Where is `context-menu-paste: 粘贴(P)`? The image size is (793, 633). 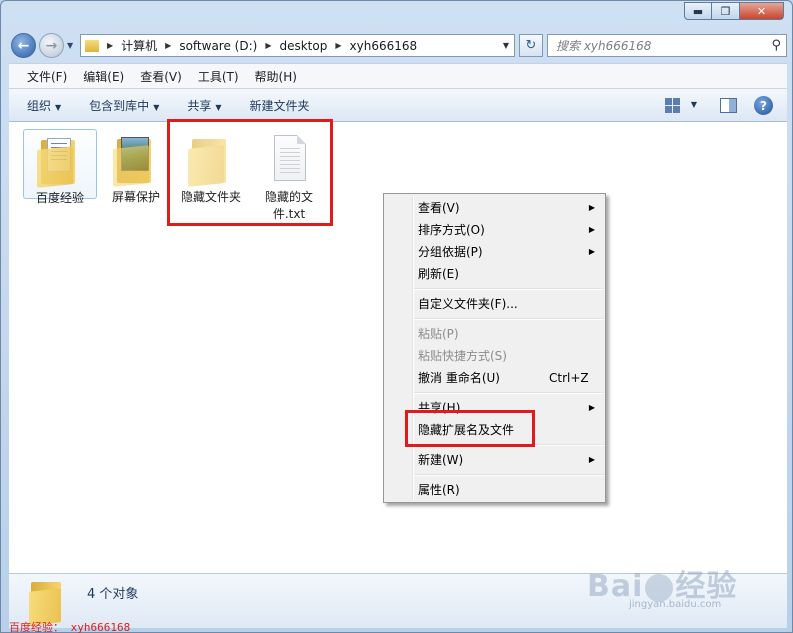
context-menu-paste: 粘贴(P) is located at coordinates (438, 334).